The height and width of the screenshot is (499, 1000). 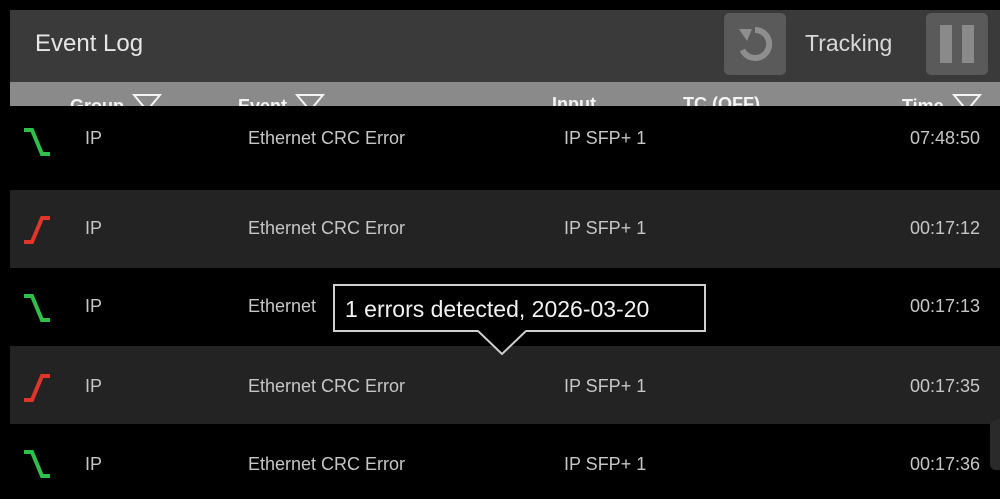 I want to click on tooltip-arrow, so click(x=502, y=343).